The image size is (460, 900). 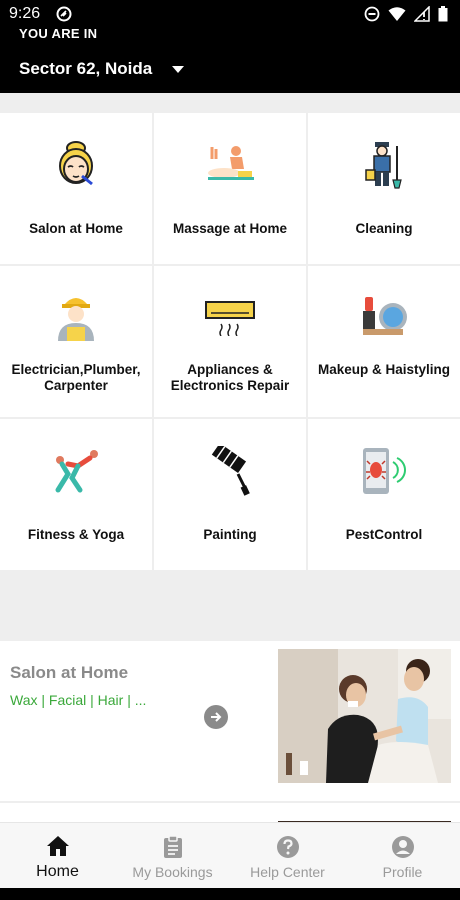 I want to click on clipboard-icon, so click(x=173, y=849).